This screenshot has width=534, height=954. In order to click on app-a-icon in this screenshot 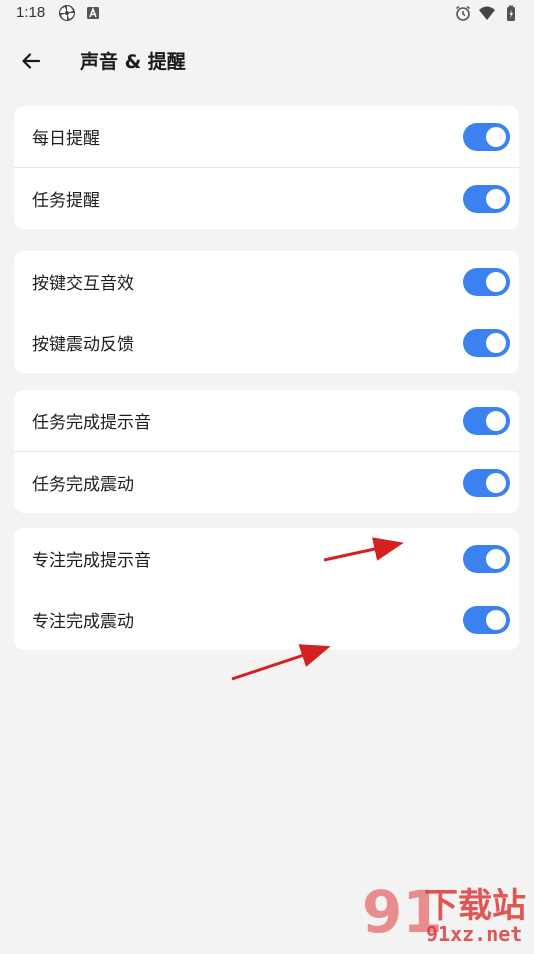, I will do `click(93, 12)`.